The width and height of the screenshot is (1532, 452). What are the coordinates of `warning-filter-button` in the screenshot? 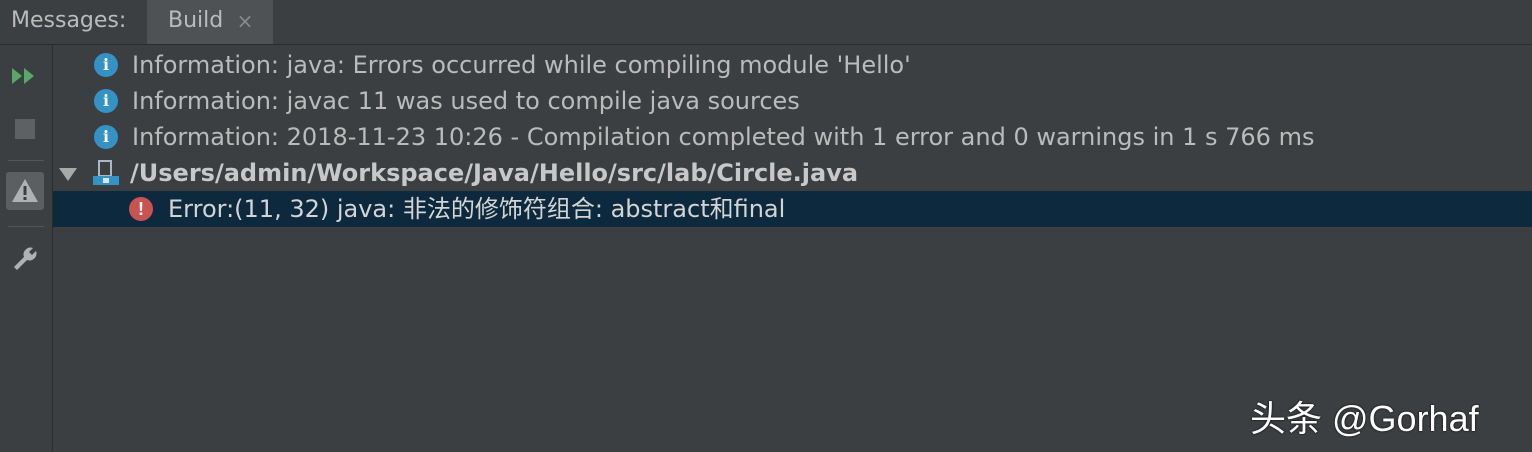 It's located at (25, 191).